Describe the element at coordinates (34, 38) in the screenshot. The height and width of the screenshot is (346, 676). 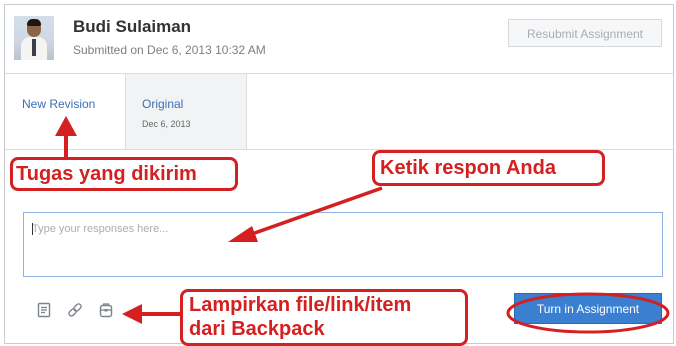
I see `avatar` at that location.